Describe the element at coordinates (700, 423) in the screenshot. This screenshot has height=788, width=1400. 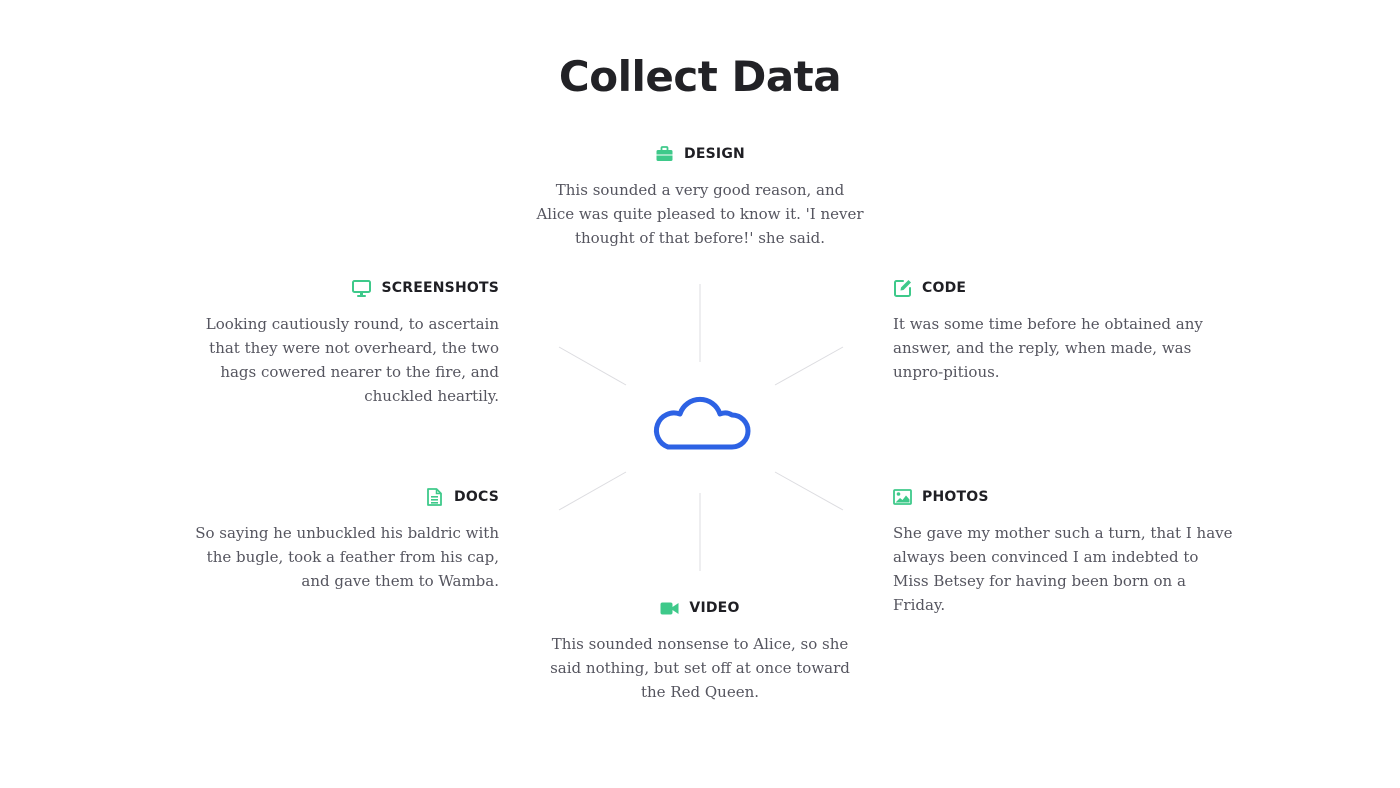
I see `cloud-icon` at that location.